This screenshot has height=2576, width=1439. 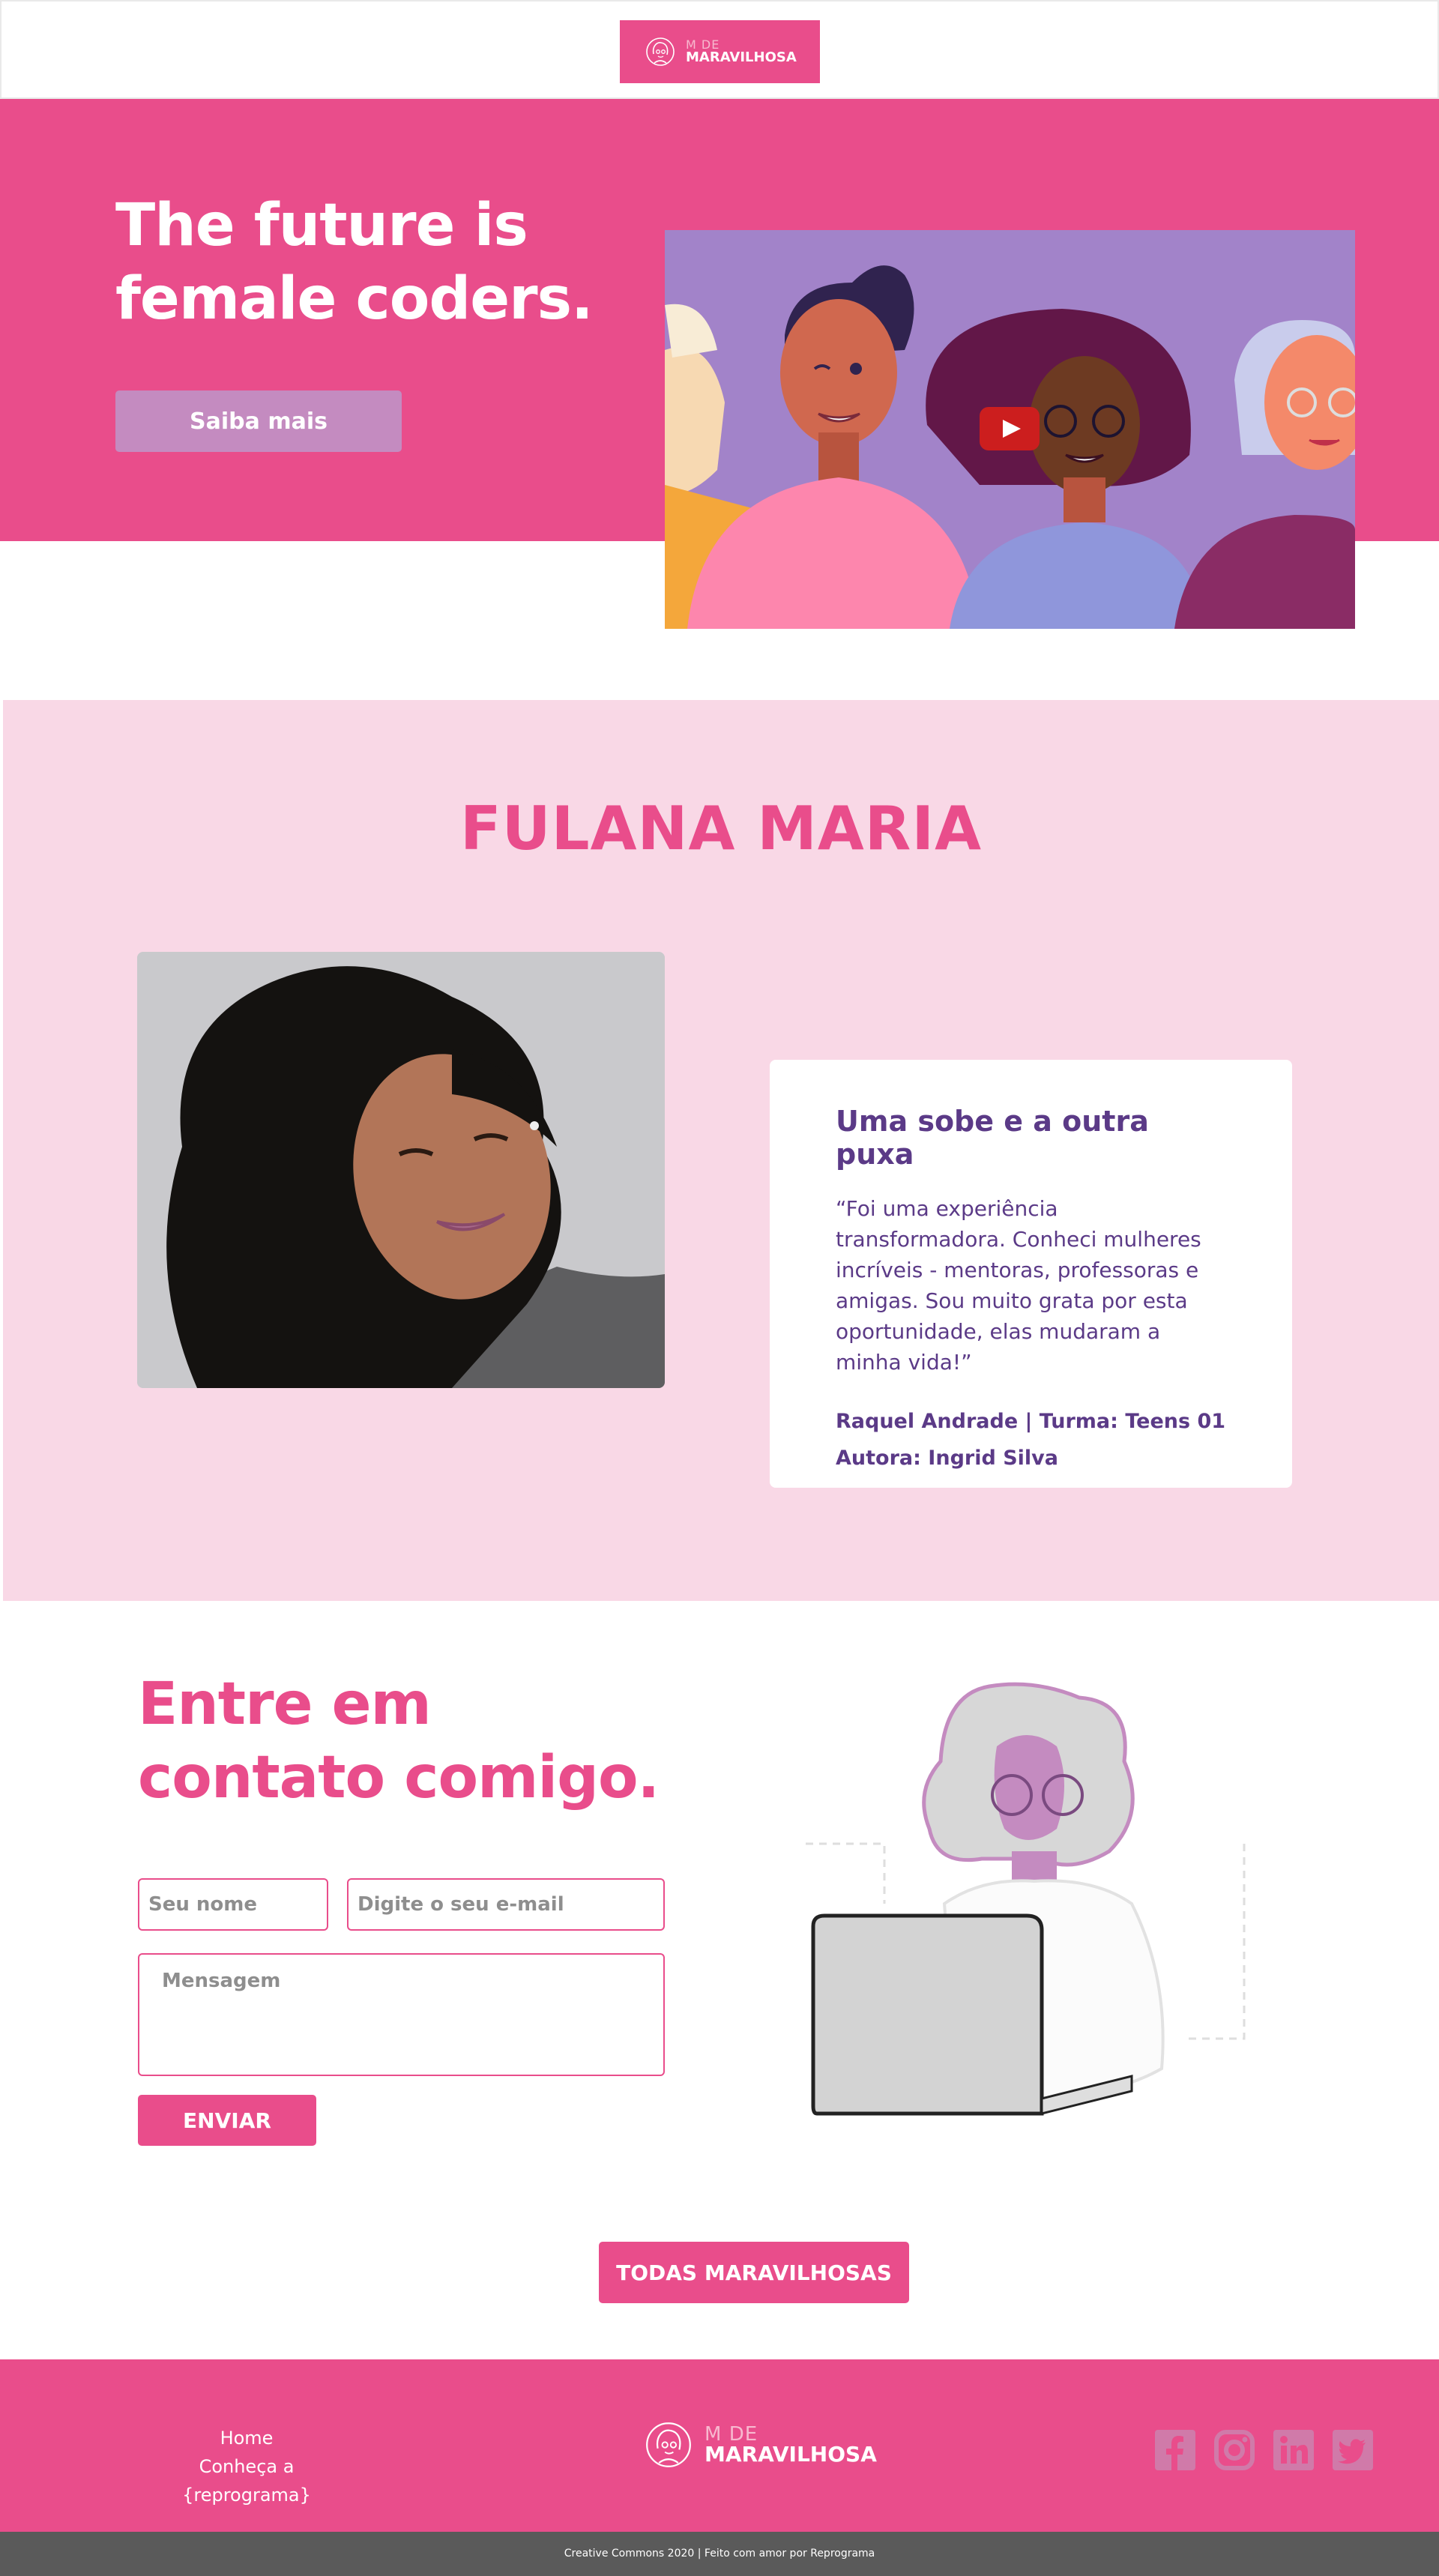 What do you see at coordinates (721, 829) in the screenshot?
I see `profile-name: FULANA MARIA` at bounding box center [721, 829].